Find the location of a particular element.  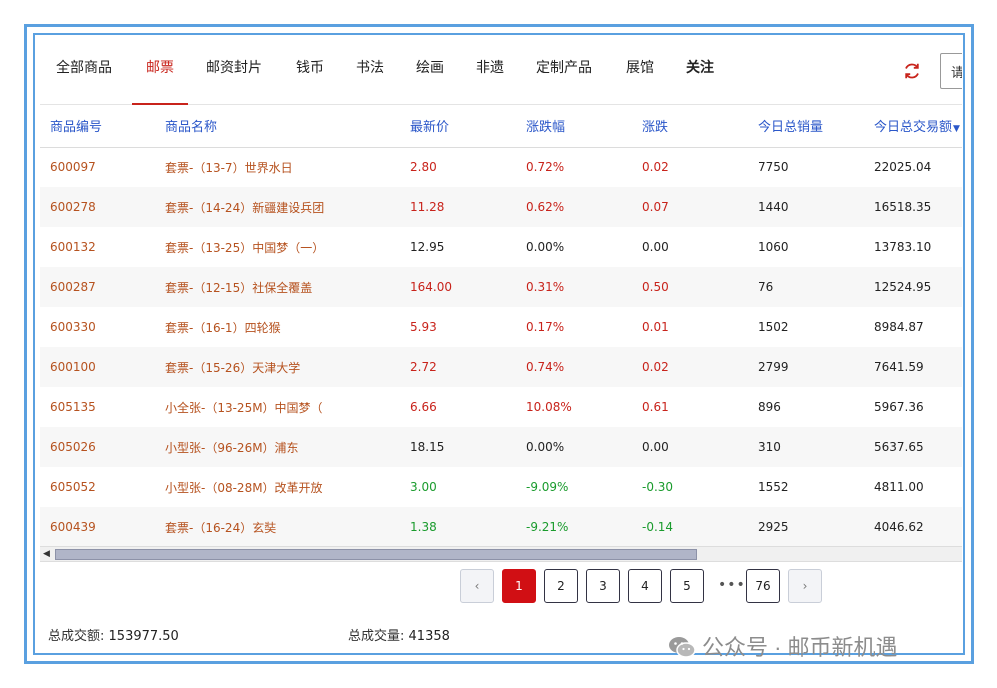

cell-code: 600278 is located at coordinates (97, 207).